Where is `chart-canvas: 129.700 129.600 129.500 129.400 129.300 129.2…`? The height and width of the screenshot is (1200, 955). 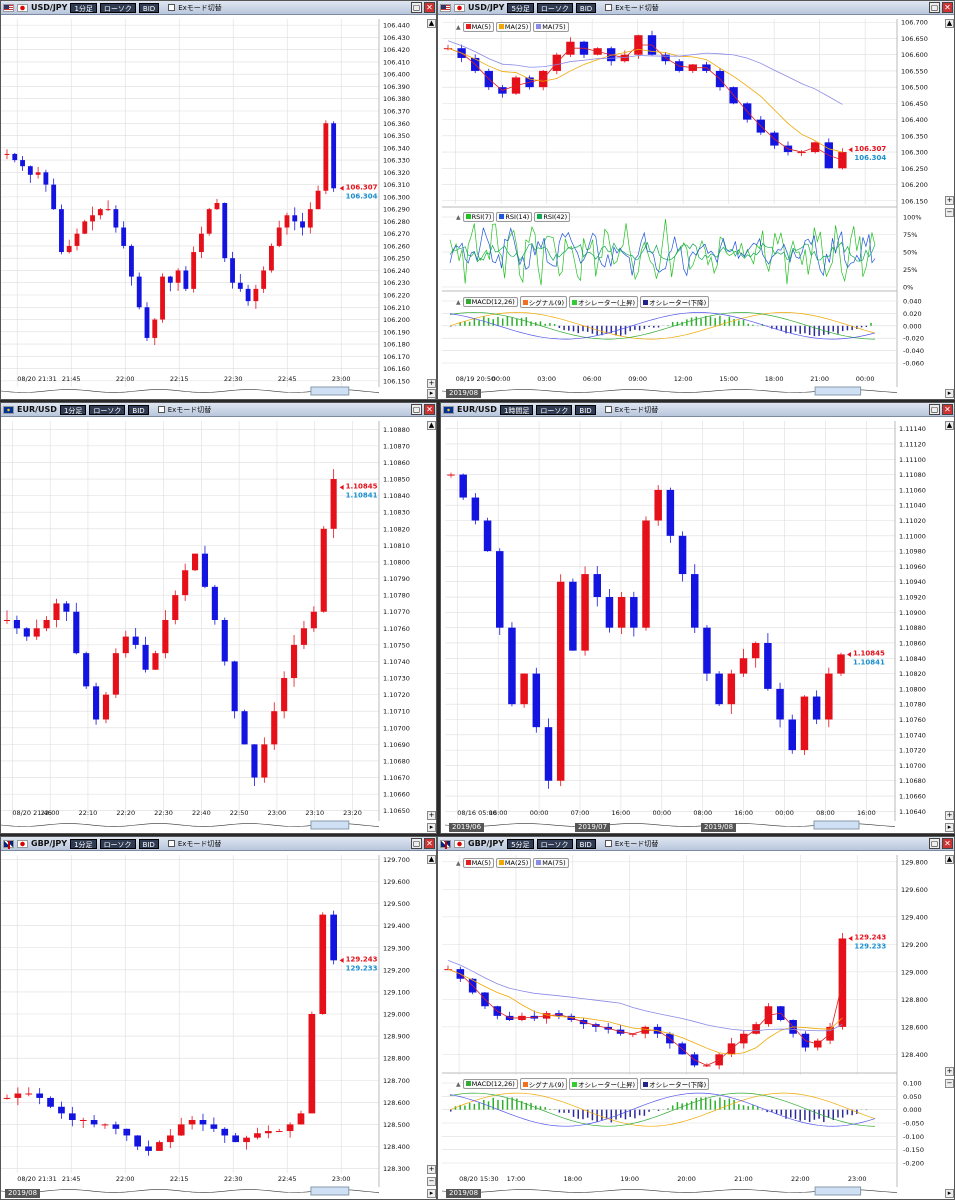
chart-canvas: 129.700 129.600 129.500 129.400 129.300 129.2… is located at coordinates (219, 1018).